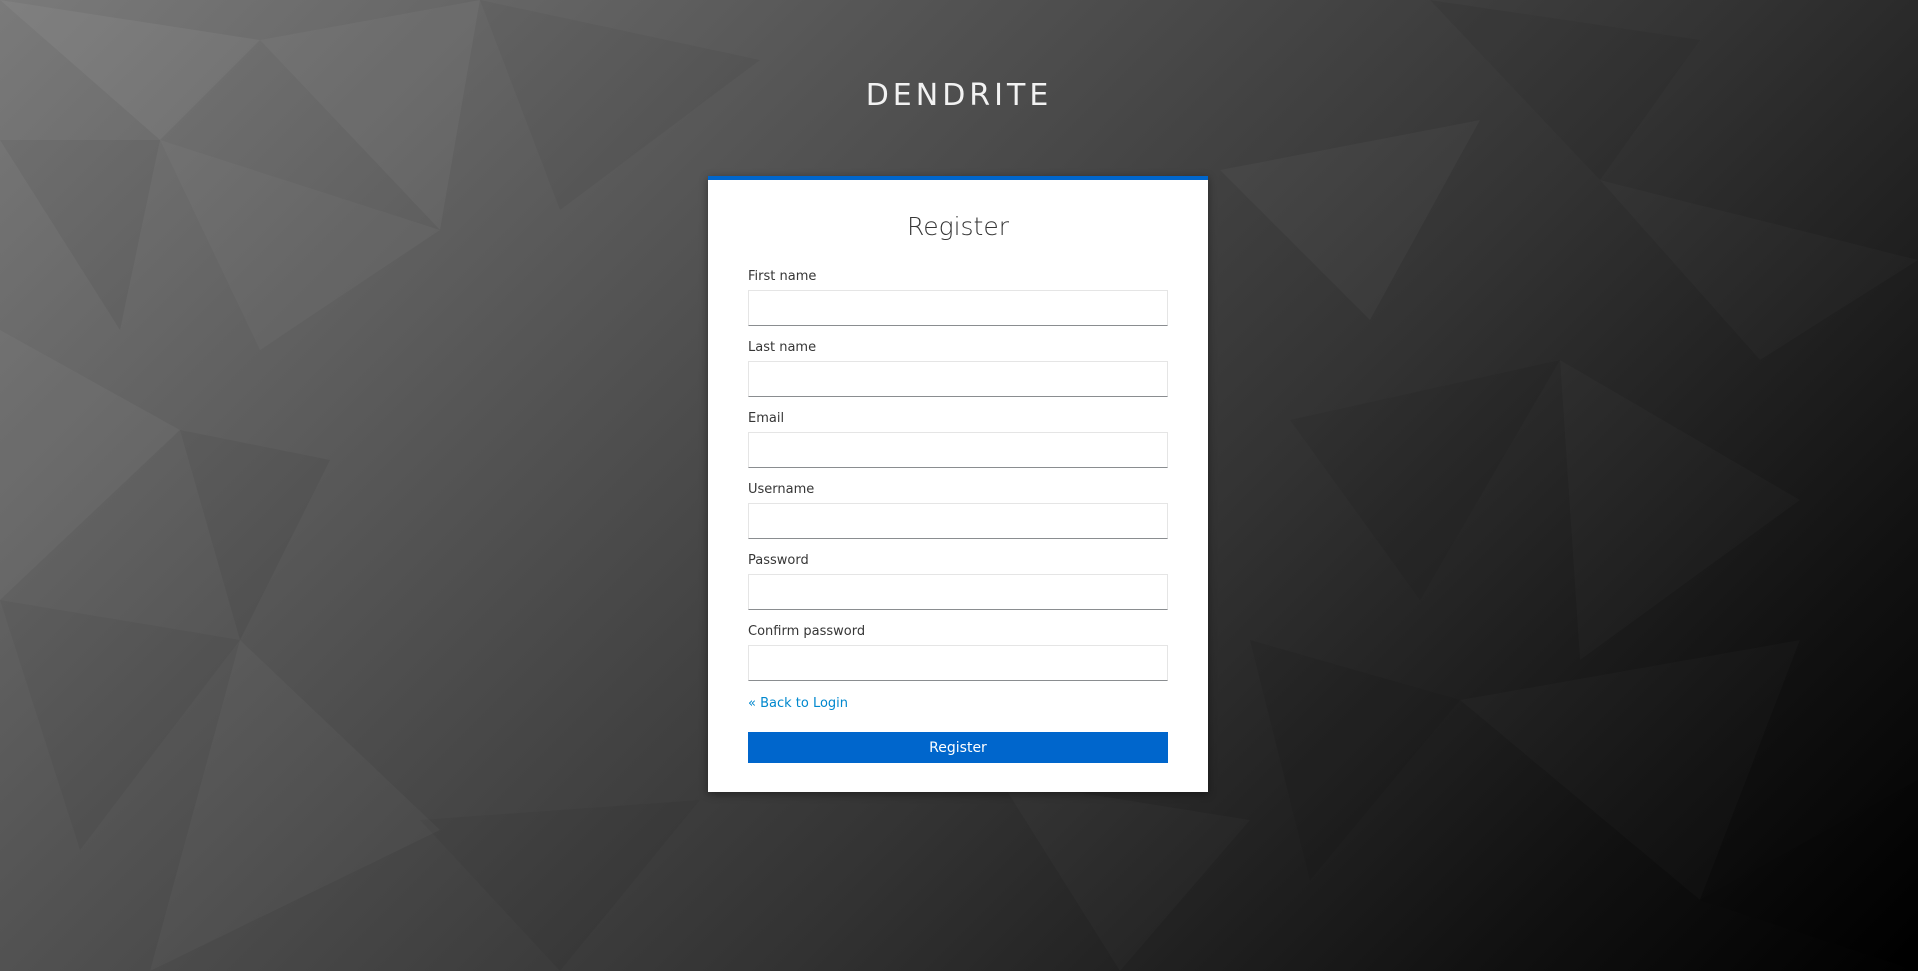 This screenshot has width=1918, height=971. I want to click on confirm-password-field: Confirm password, so click(958, 658).